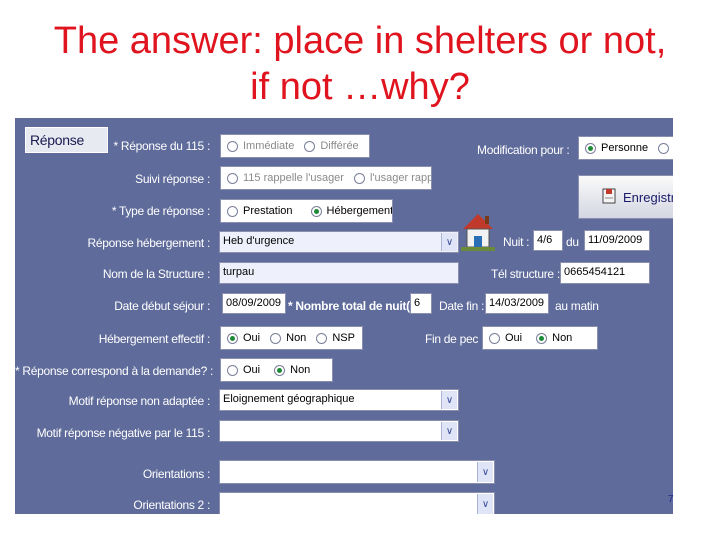 Image resolution: width=720 pixels, height=540 pixels. Describe the element at coordinates (360, 41) in the screenshot. I see `slide-title-line1: The answer: place in shelters or not,` at that location.